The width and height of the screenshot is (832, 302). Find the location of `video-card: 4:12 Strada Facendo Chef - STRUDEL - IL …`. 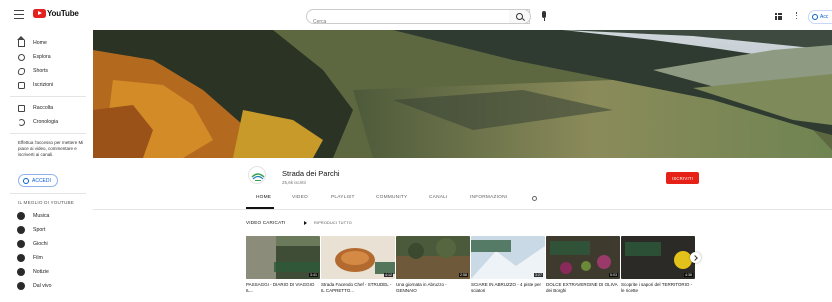

video-card: 4:12 Strada Facendo Chef - STRUDEL - IL … is located at coordinates (358, 264).